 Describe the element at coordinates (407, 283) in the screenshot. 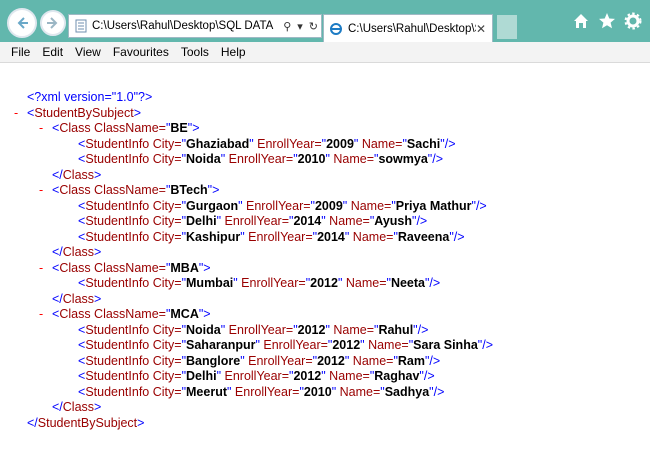

I see `name-value: Neeta` at that location.